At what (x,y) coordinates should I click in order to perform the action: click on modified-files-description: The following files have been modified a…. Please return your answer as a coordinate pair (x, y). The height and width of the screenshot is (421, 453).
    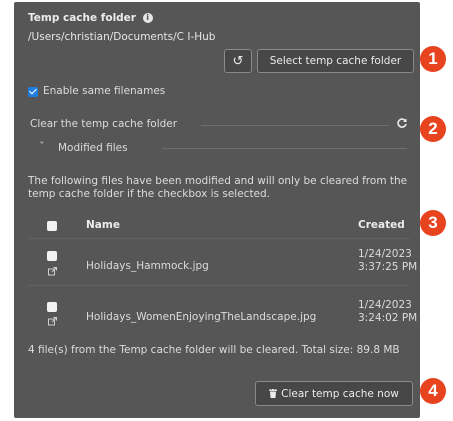
    Looking at the image, I should click on (218, 187).